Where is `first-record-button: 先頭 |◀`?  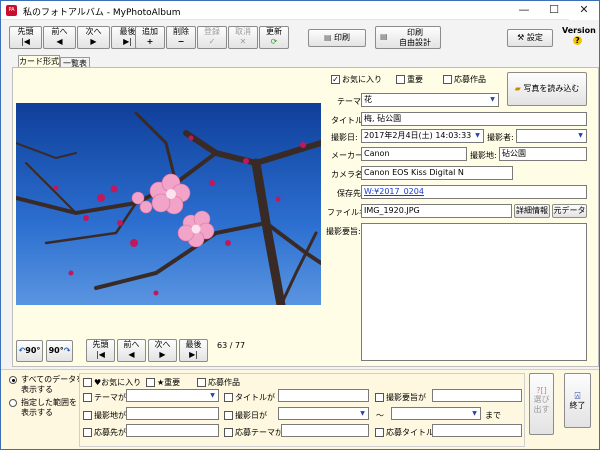 first-record-button: 先頭 |◀ is located at coordinates (25, 37).